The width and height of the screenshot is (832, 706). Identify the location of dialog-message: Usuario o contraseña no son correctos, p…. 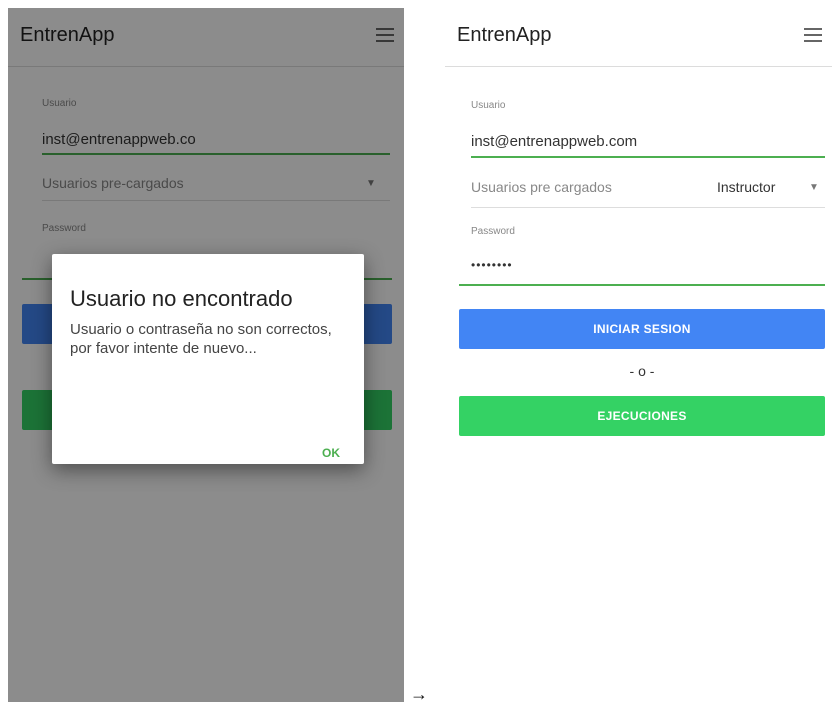
(201, 339).